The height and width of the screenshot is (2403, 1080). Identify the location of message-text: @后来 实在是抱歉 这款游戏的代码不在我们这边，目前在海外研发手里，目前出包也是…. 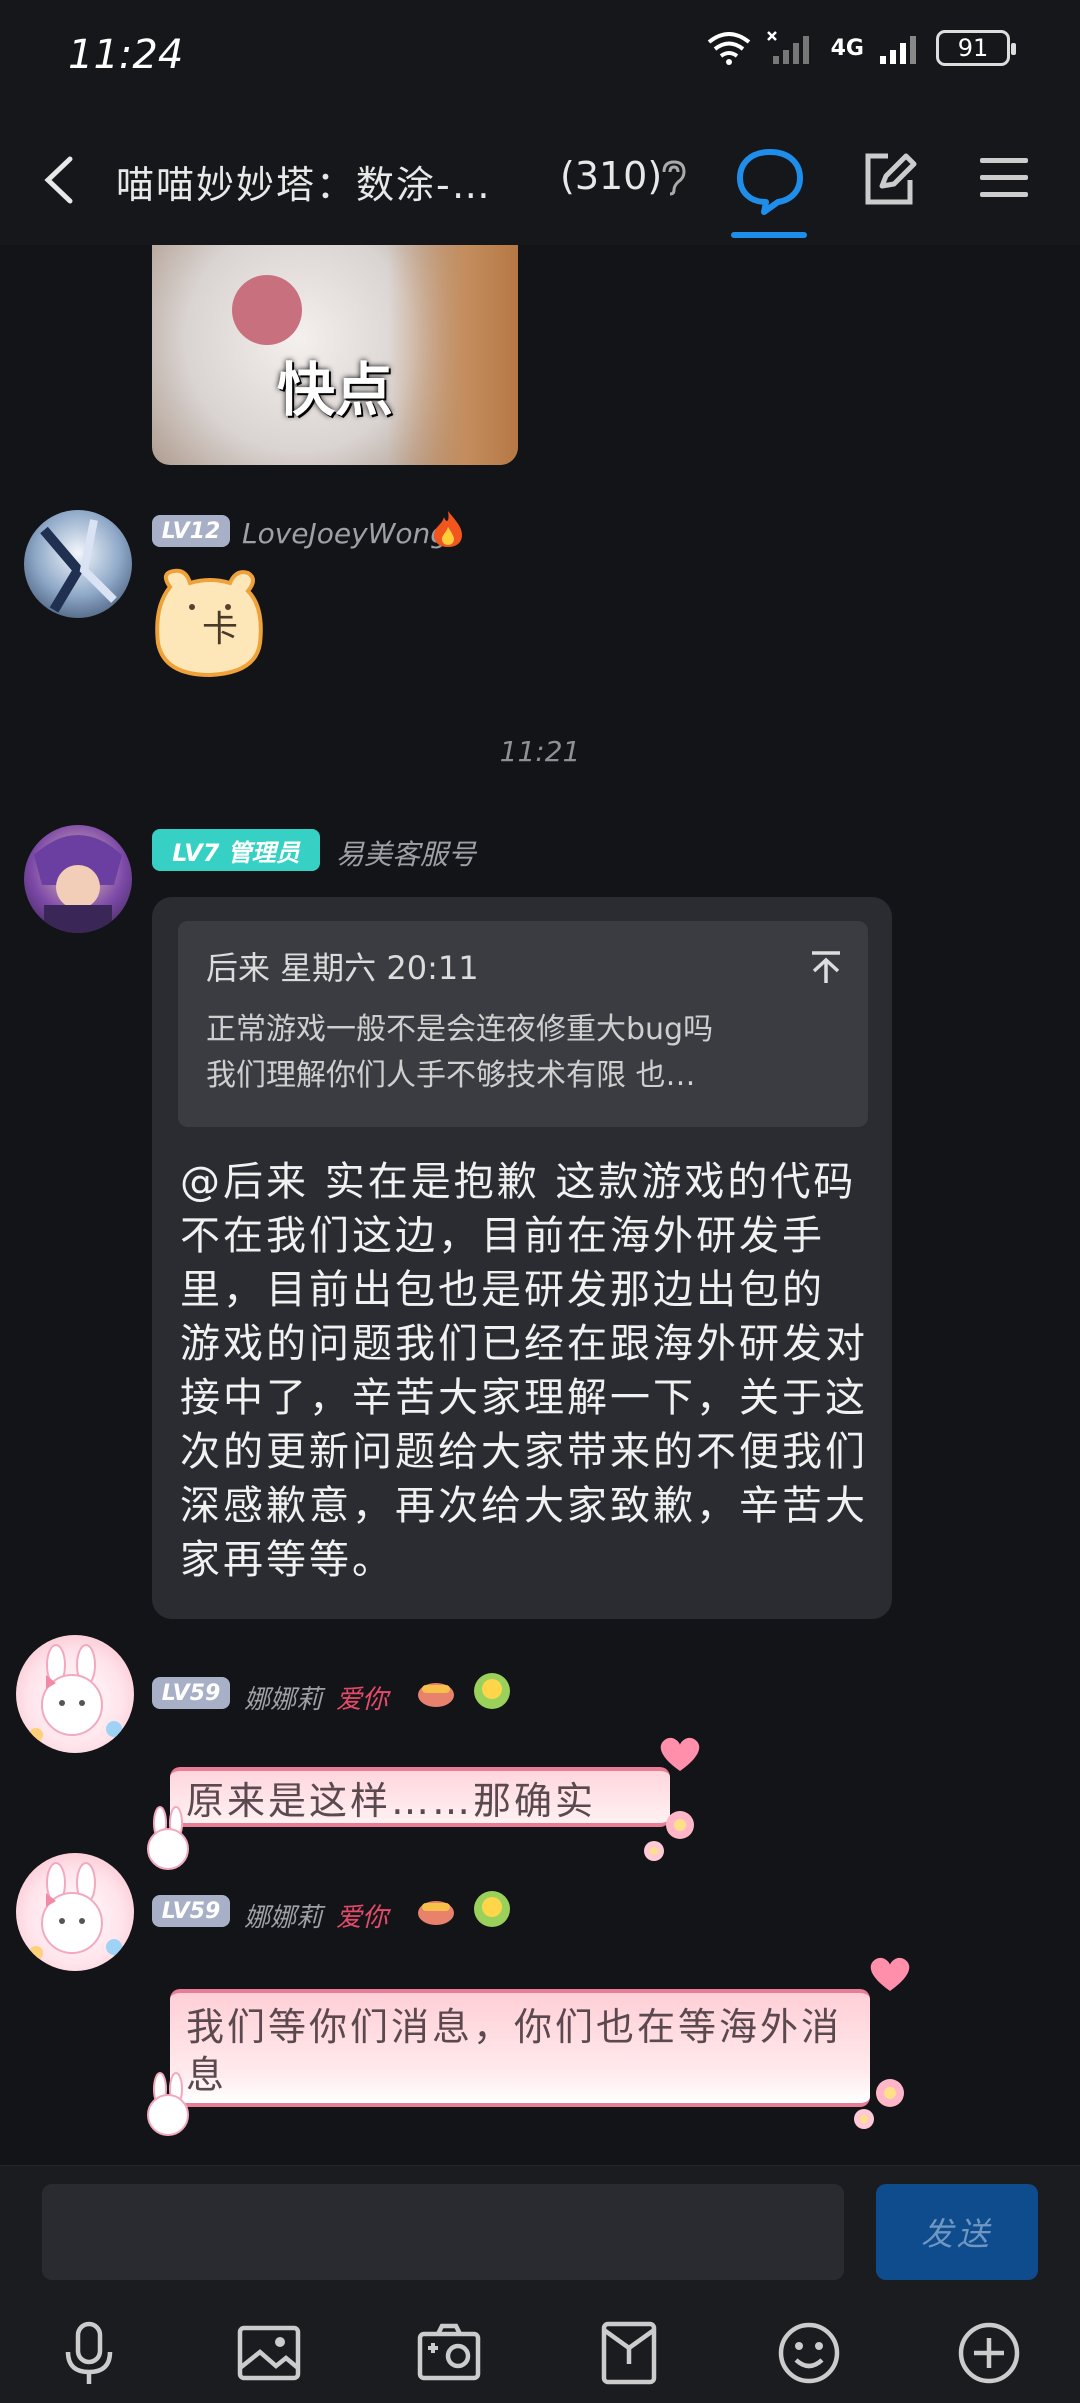
(524, 1371).